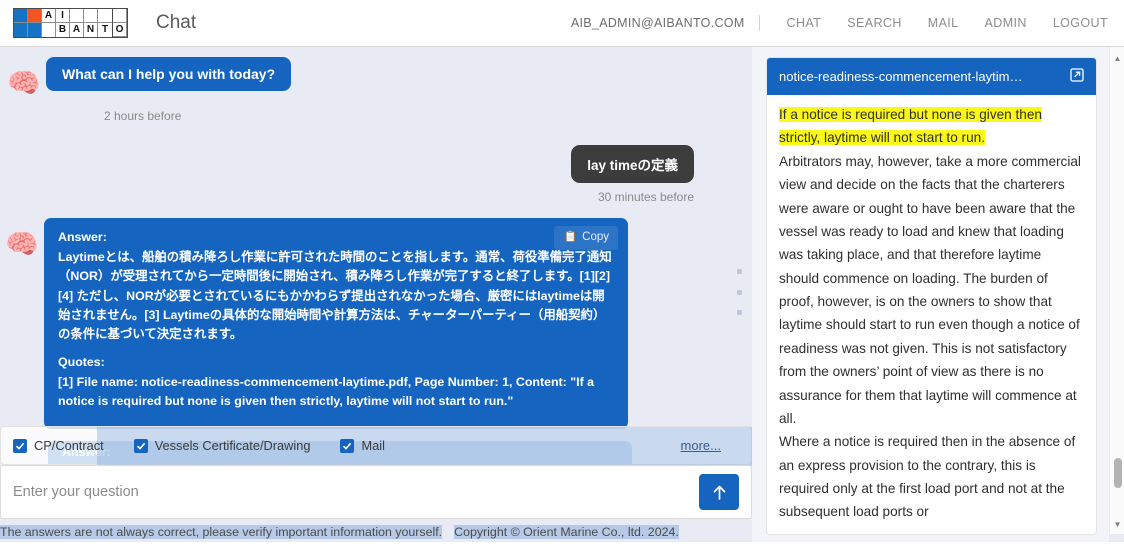 The height and width of the screenshot is (546, 1124). I want to click on arrow-up-icon, so click(719, 492).